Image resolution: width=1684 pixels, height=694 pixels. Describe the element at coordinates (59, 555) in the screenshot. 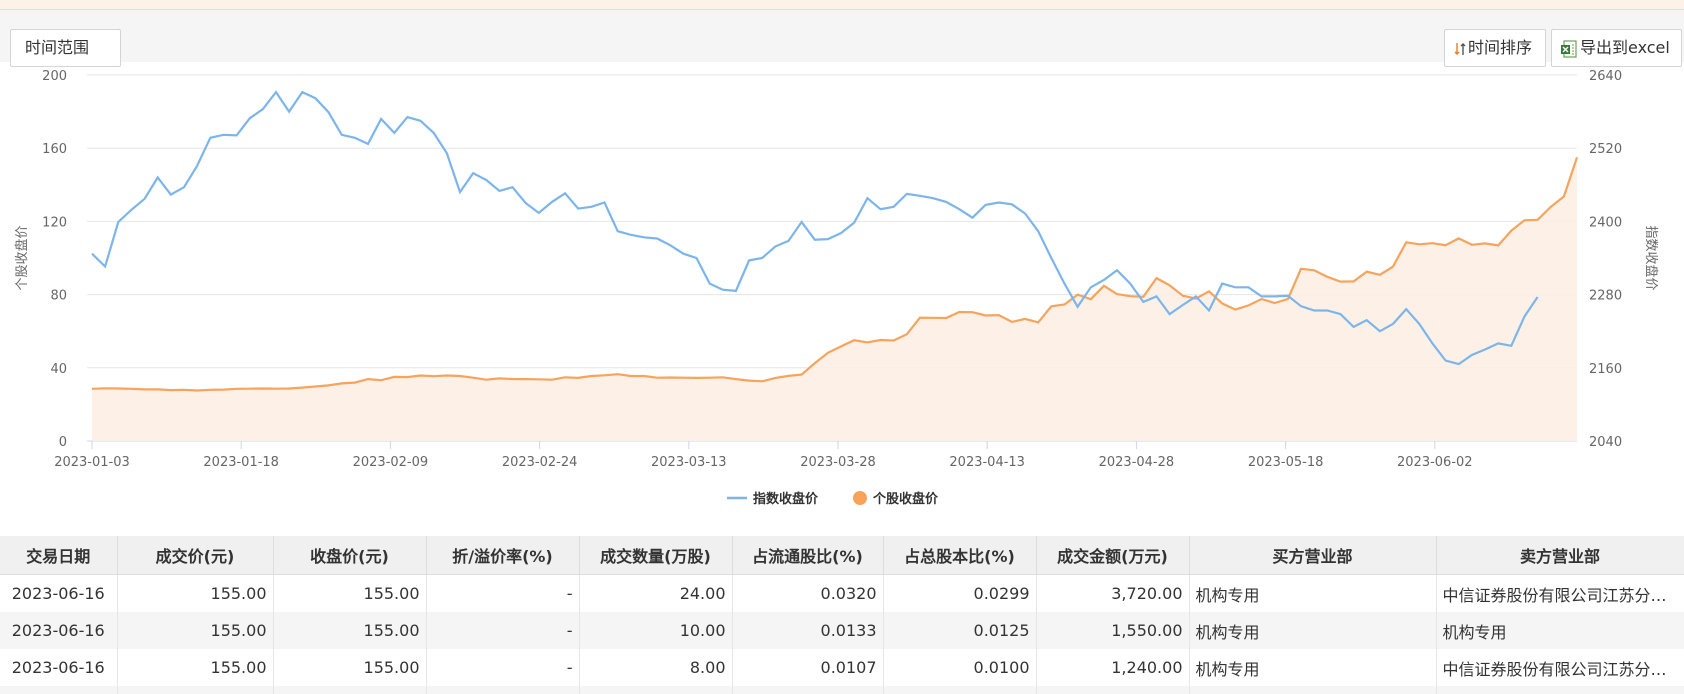

I see `col-header-trade-date: 交易日期` at that location.